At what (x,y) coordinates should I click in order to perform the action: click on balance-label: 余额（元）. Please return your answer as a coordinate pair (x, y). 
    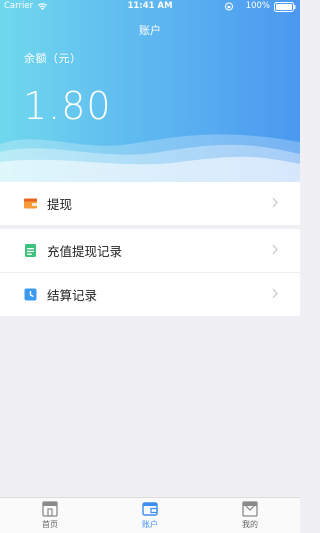
    Looking at the image, I should click on (53, 58).